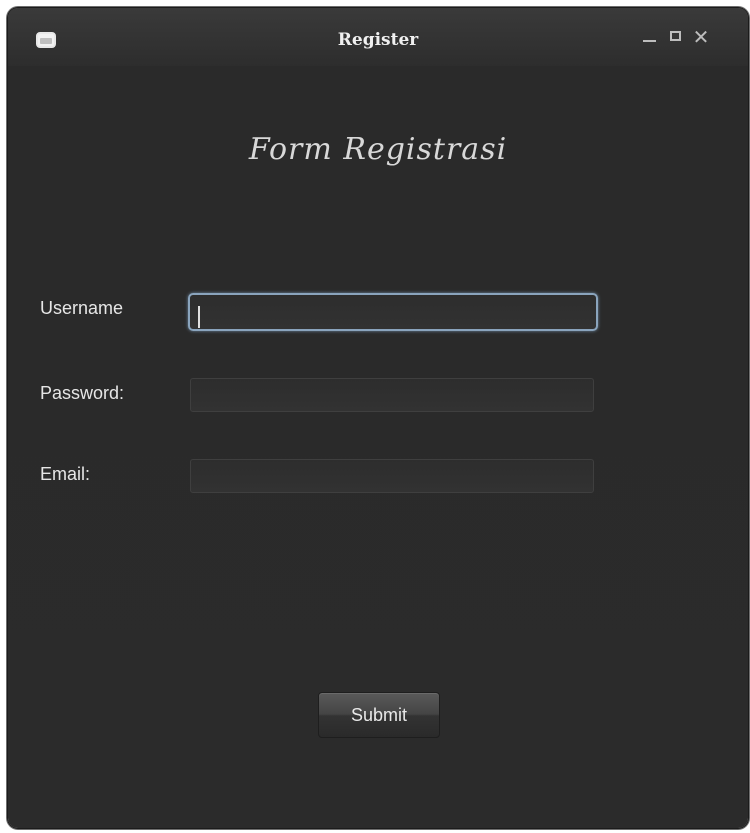  Describe the element at coordinates (392, 476) in the screenshot. I see `email-input` at that location.